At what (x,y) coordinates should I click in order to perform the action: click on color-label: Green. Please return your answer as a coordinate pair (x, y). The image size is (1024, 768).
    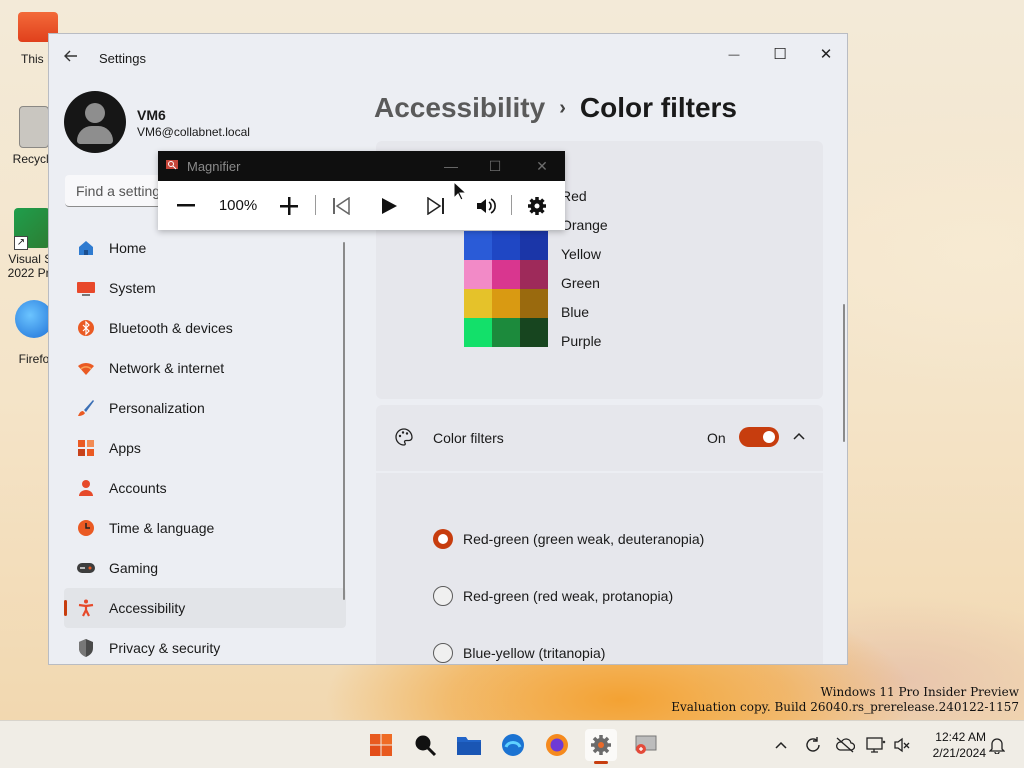
    Looking at the image, I should click on (580, 283).